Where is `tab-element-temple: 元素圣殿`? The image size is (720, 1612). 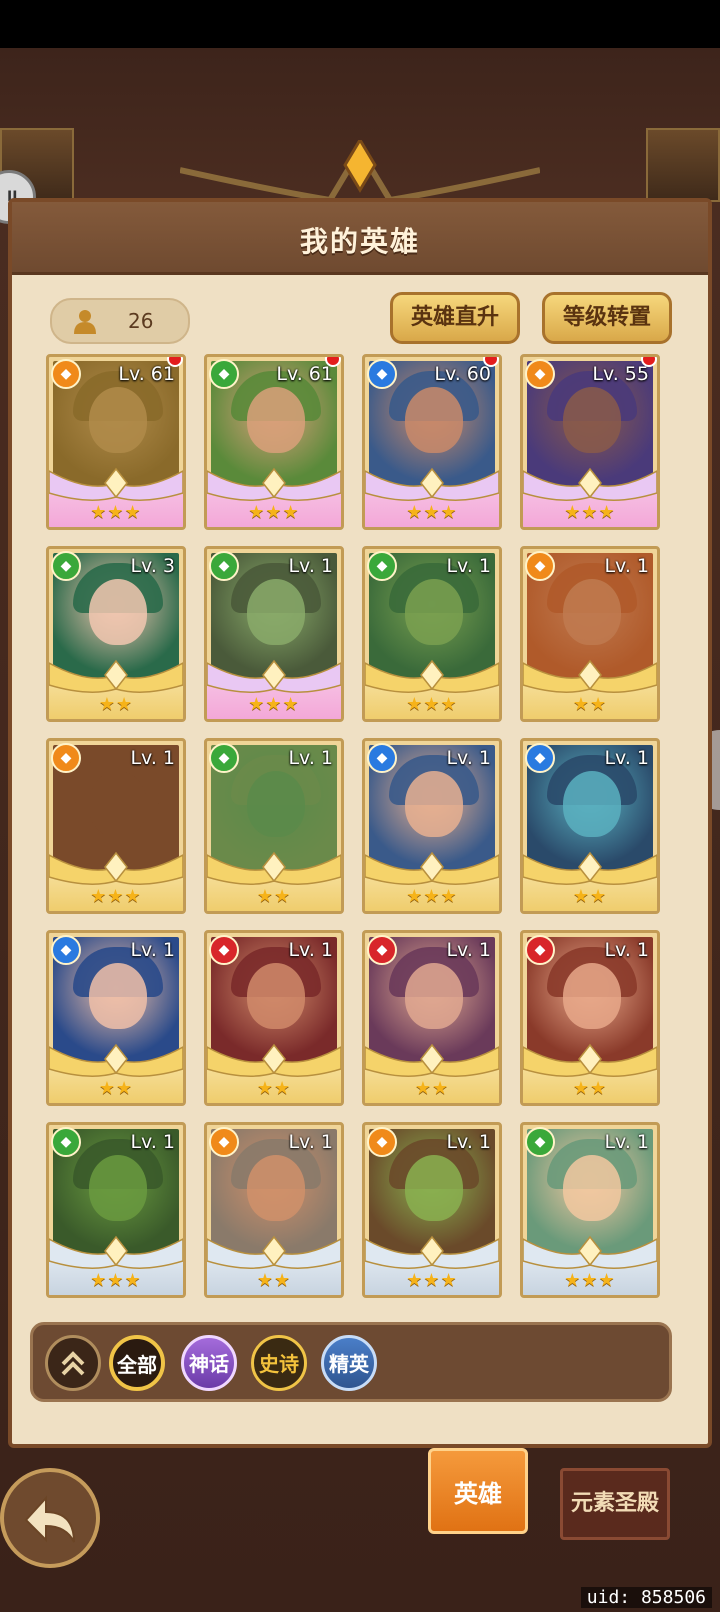
tab-element-temple: 元素圣殿 is located at coordinates (615, 1504).